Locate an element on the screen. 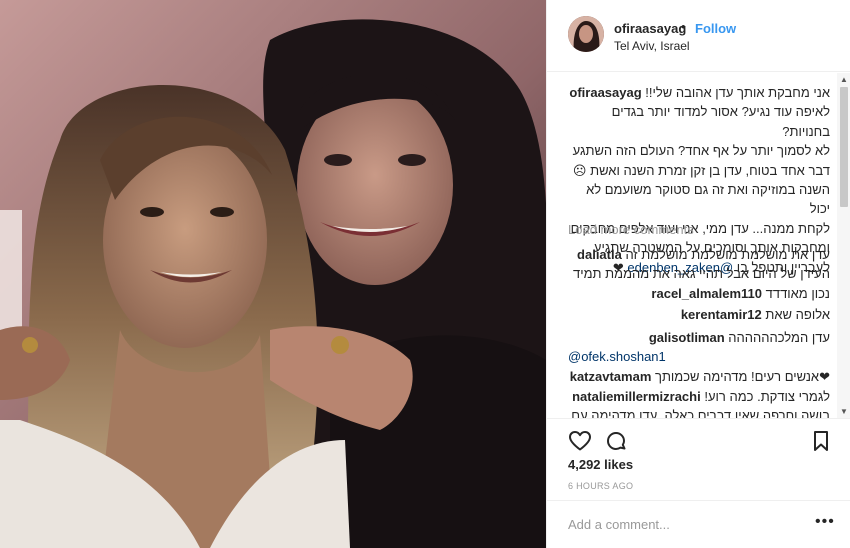 The image size is (850, 548). likes-count: 4,292 likes is located at coordinates (600, 464).